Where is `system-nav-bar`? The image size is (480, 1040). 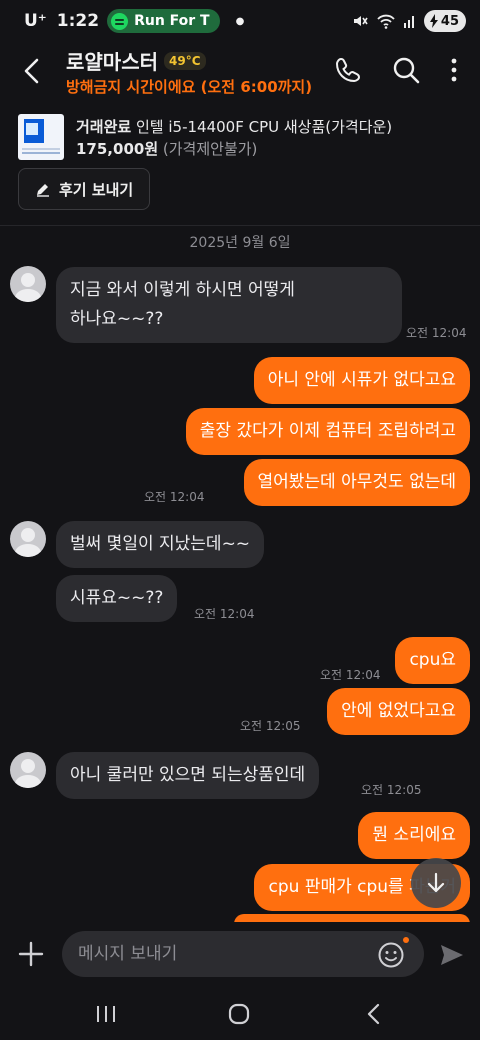 system-nav-bar is located at coordinates (240, 1015).